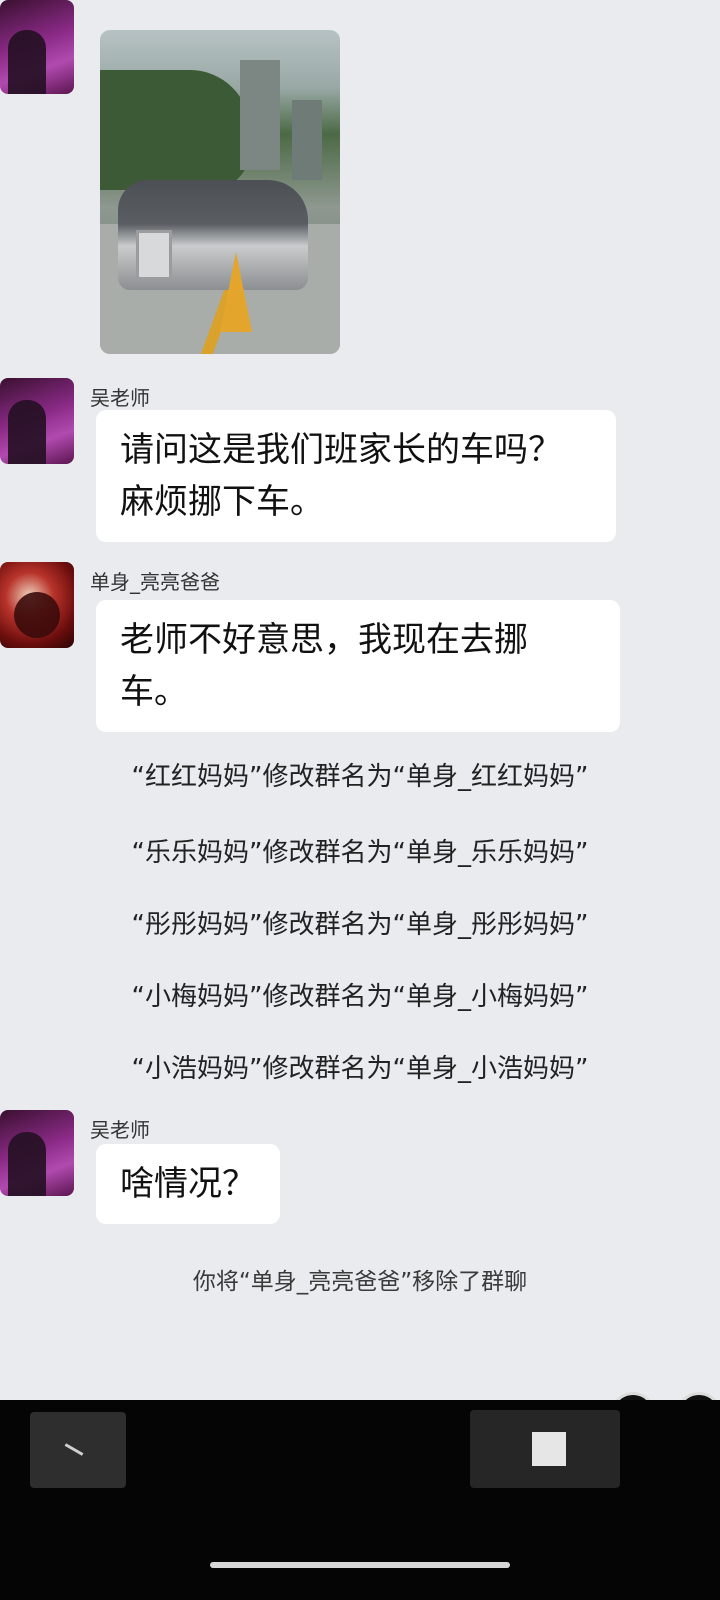 The height and width of the screenshot is (1600, 720). What do you see at coordinates (360, 777) in the screenshot?
I see `system-notice: “红红妈妈”修改群名为“单身_红红妈妈”` at bounding box center [360, 777].